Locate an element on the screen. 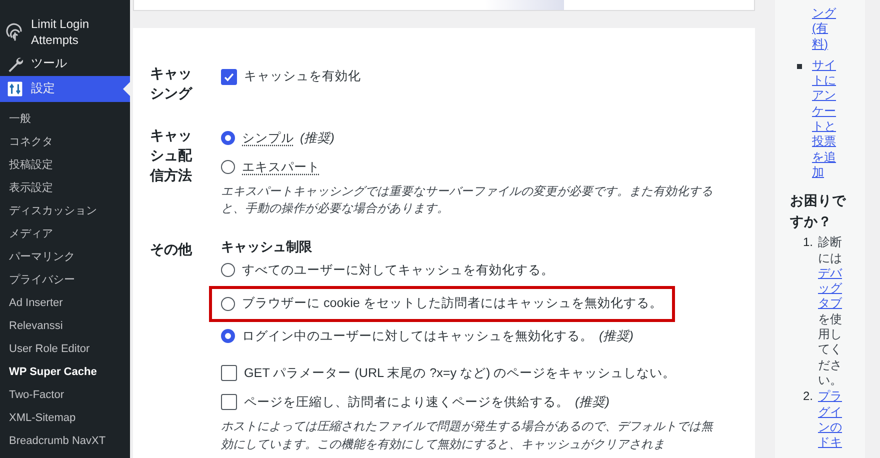 This screenshot has width=880, height=458. submenu-item: コネクタ is located at coordinates (65, 142).